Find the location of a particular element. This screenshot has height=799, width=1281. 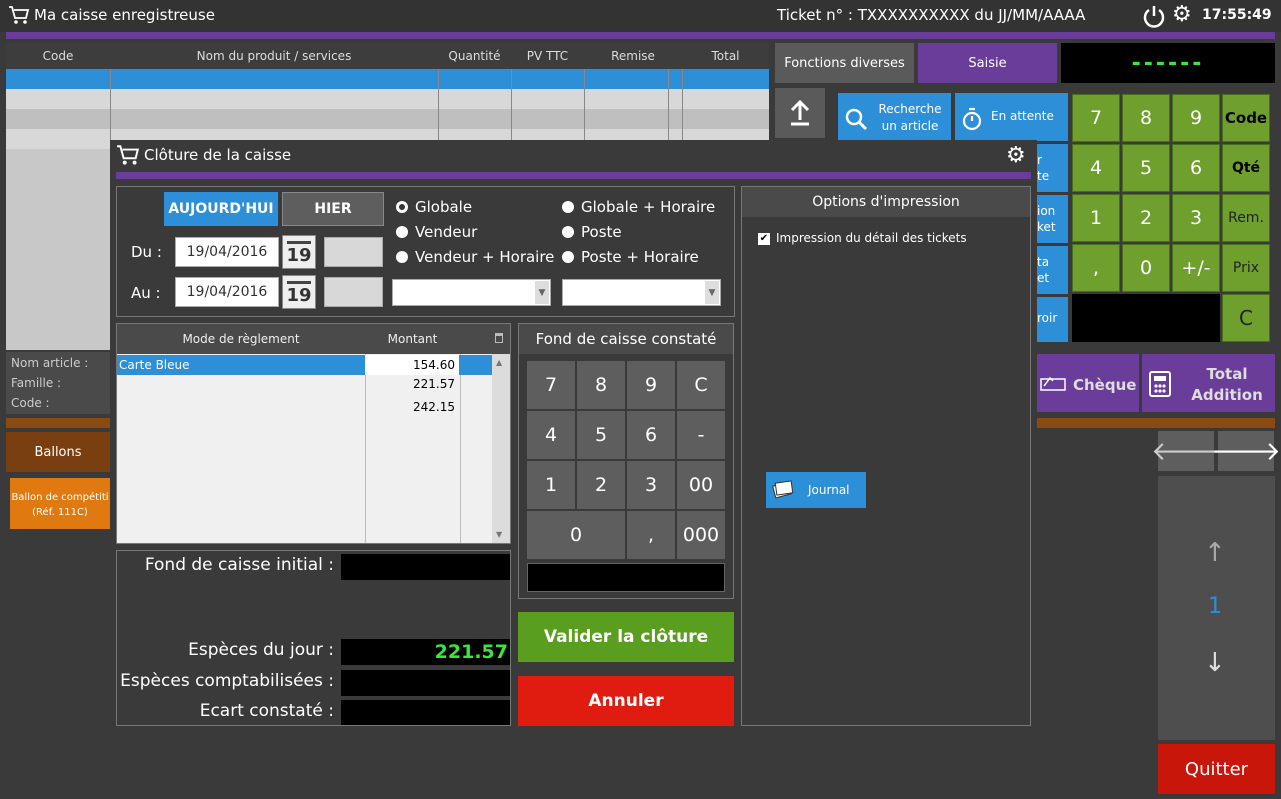

table-row-selected is located at coordinates (387, 79).